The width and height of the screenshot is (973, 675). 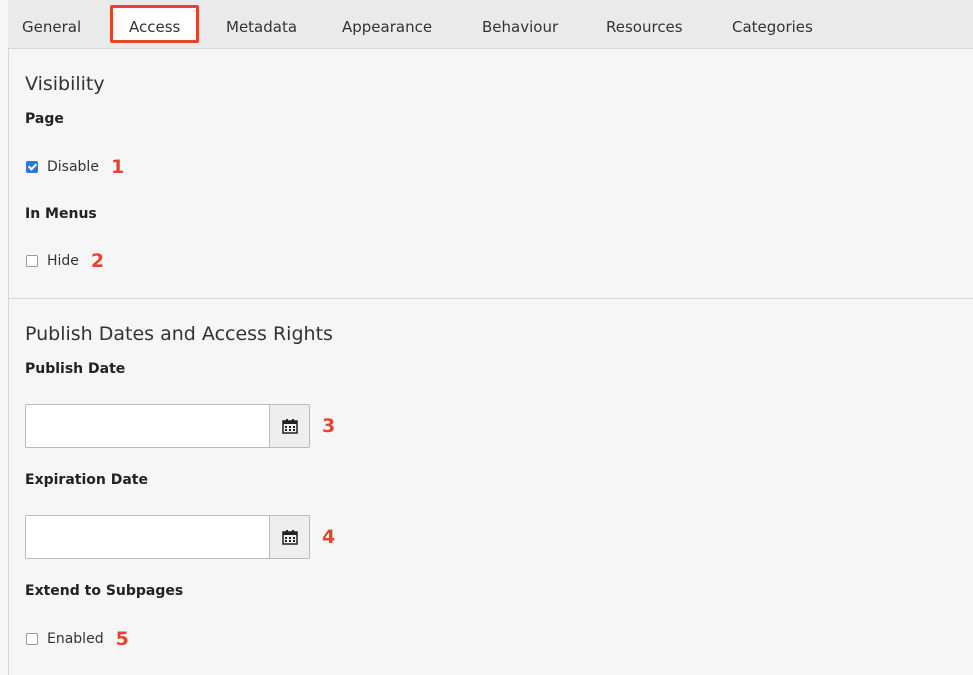 I want to click on publish-date-input, so click(x=147, y=426).